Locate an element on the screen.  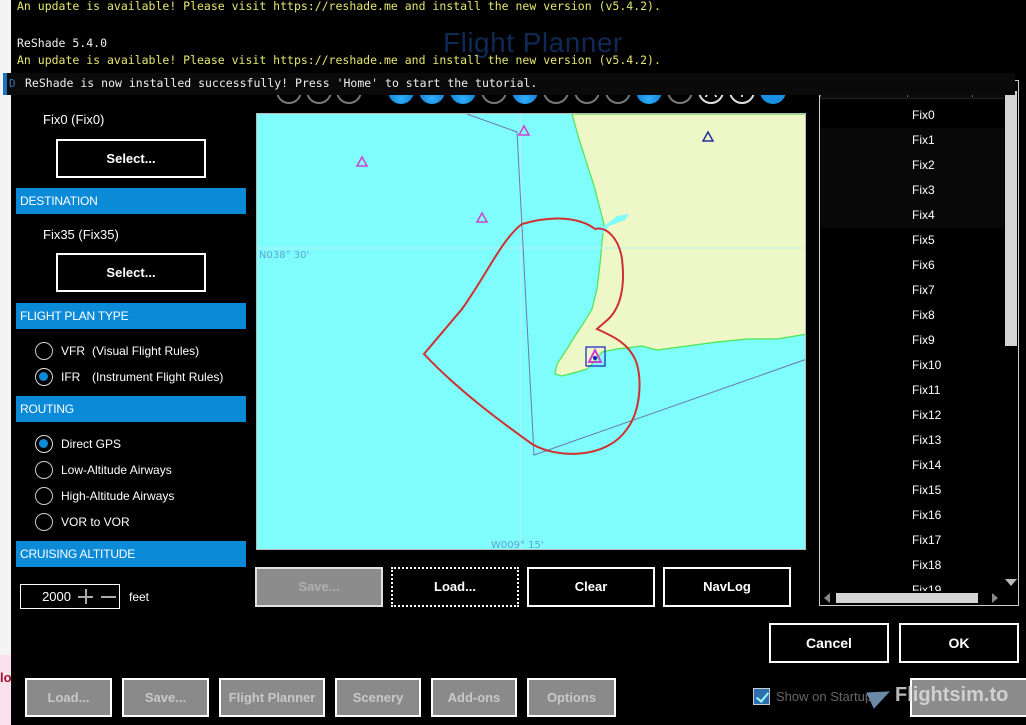
radio-label-desc: (Instrument Flight Rules) is located at coordinates (158, 377).